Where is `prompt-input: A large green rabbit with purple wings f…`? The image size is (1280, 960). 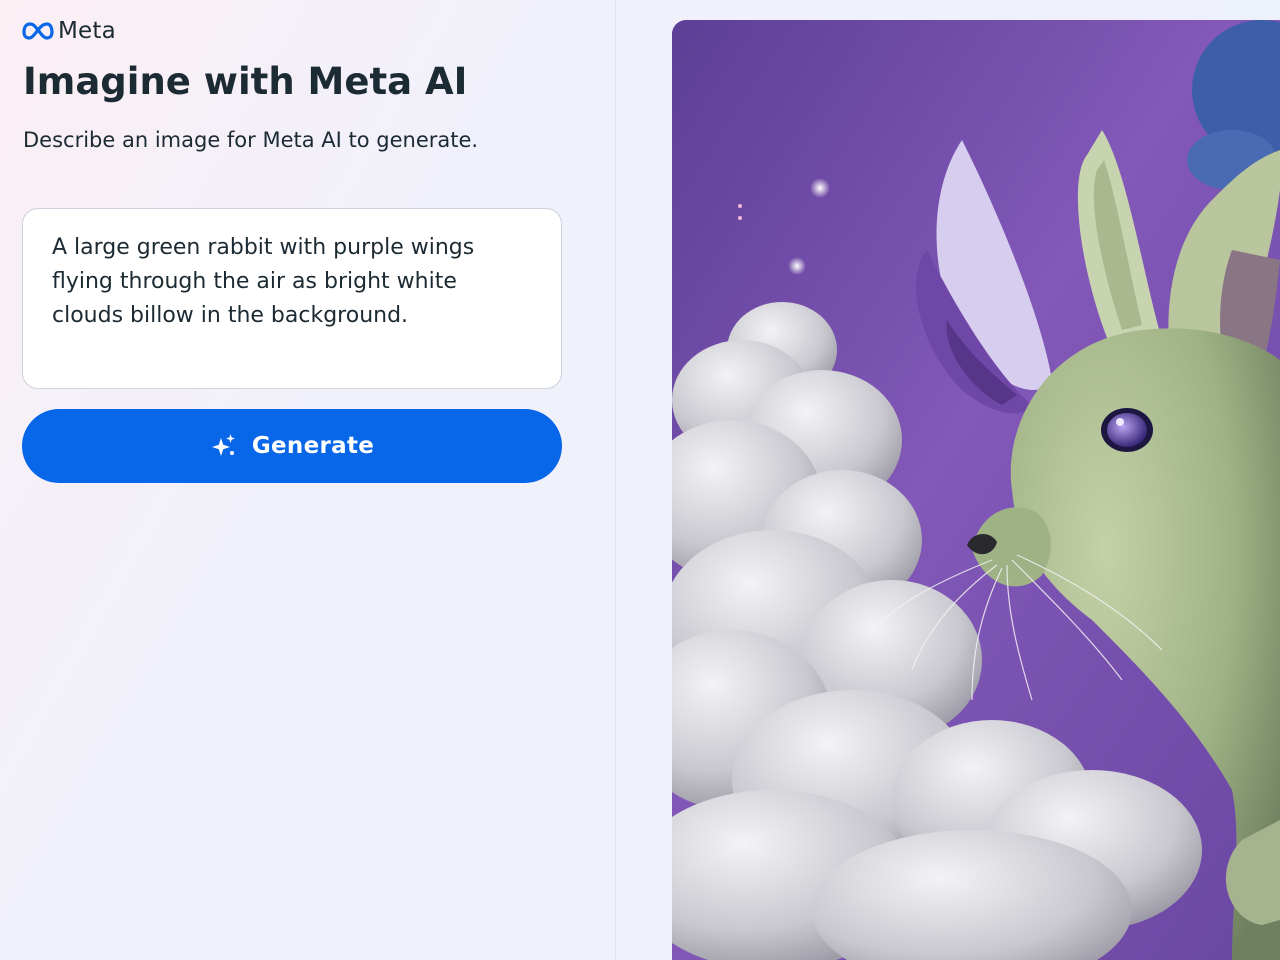
prompt-input: A large green rabbit with purple wings f… is located at coordinates (292, 298).